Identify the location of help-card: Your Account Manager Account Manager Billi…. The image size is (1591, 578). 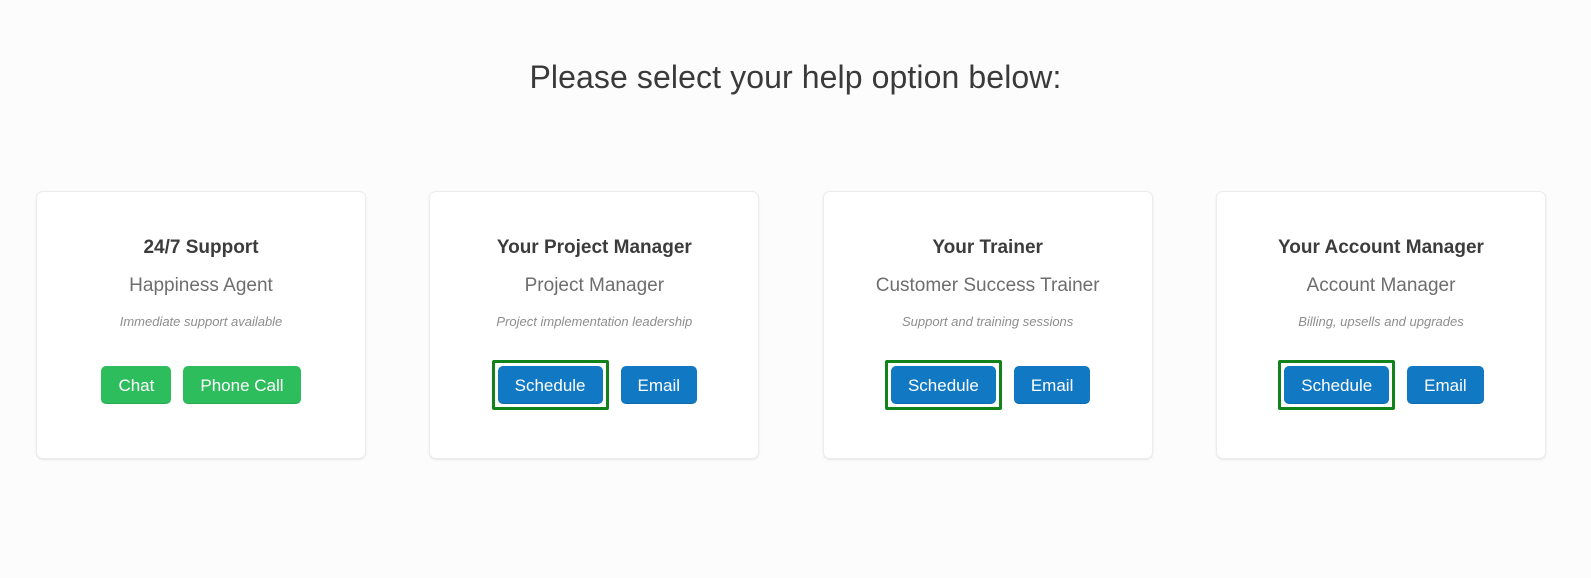
(1380, 325).